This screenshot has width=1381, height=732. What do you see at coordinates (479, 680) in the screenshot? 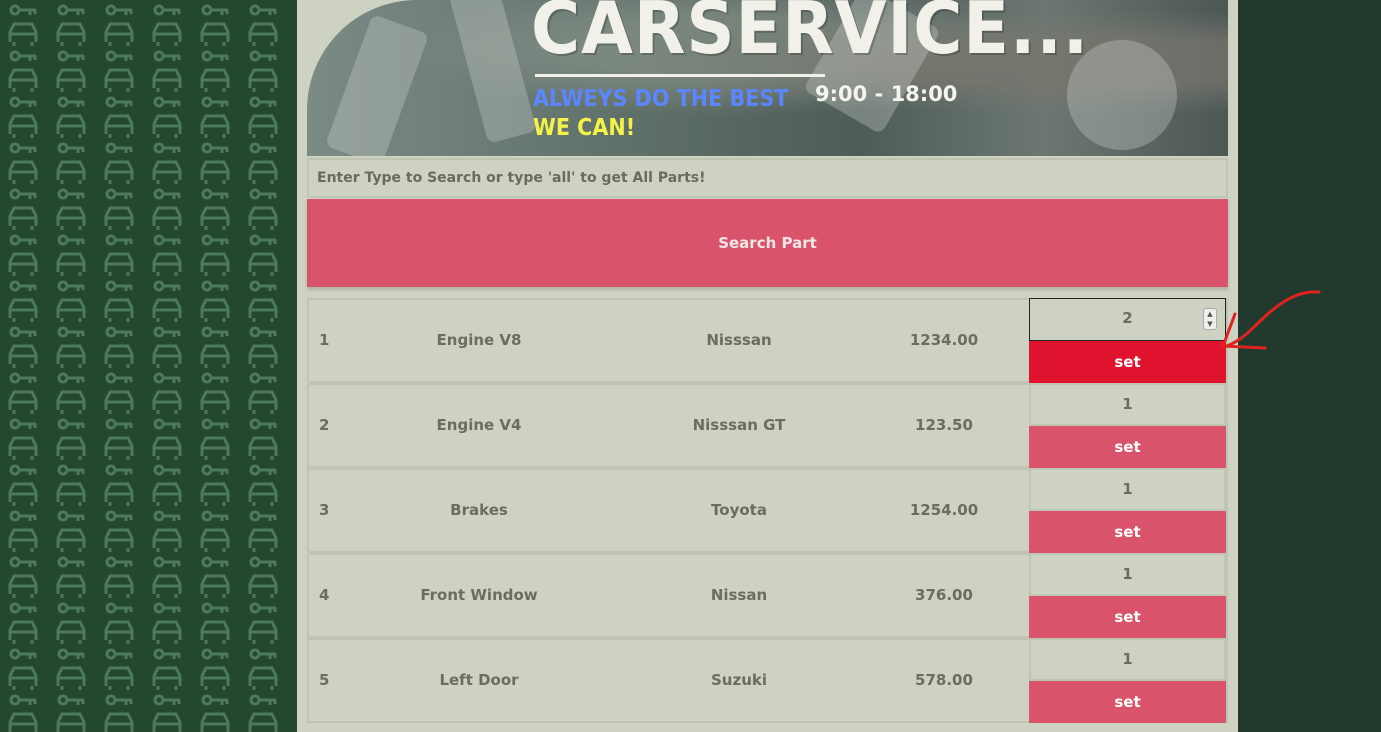
I see `part-name: Left Door` at bounding box center [479, 680].